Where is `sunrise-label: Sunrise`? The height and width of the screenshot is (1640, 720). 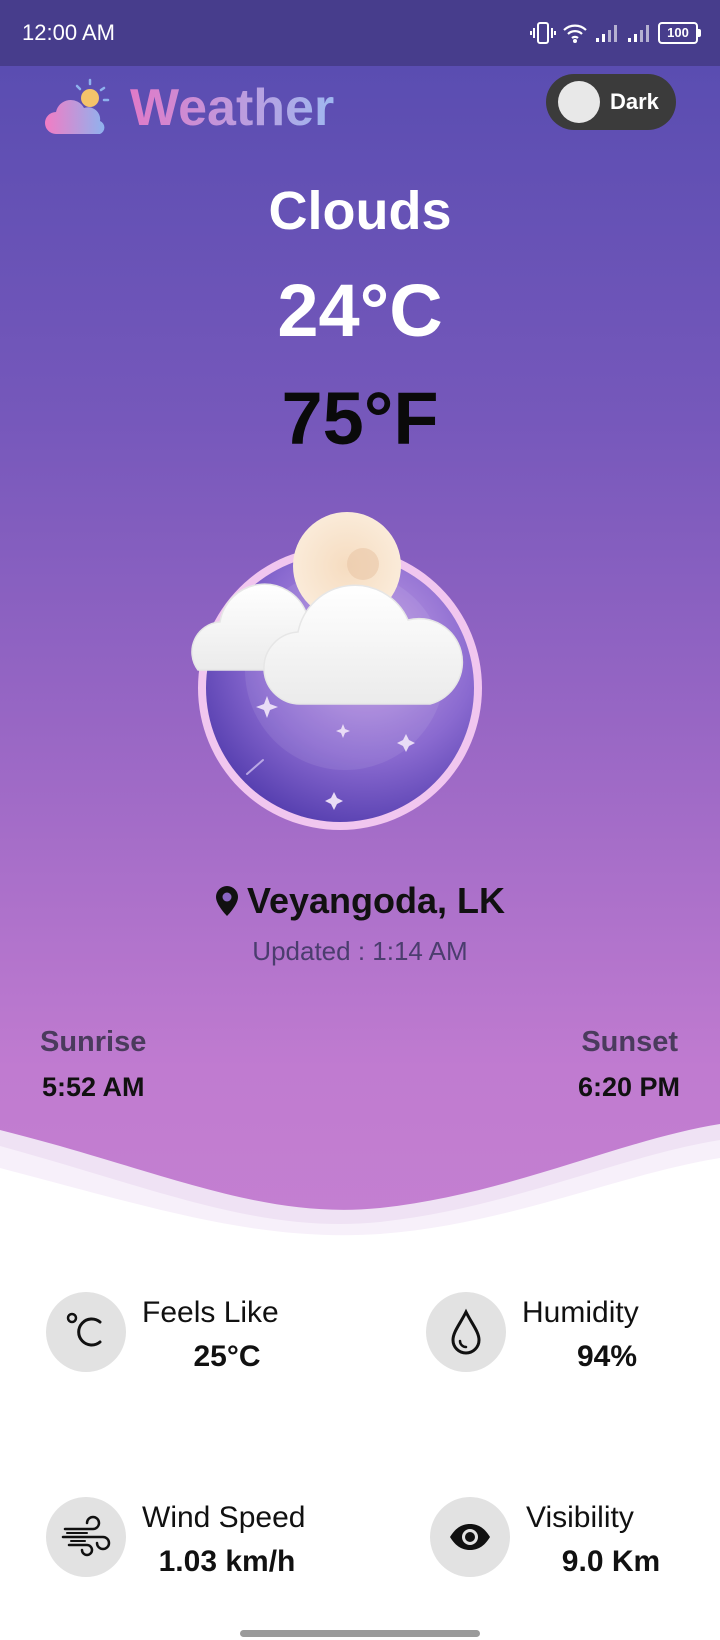
sunrise-label: Sunrise is located at coordinates (93, 1042).